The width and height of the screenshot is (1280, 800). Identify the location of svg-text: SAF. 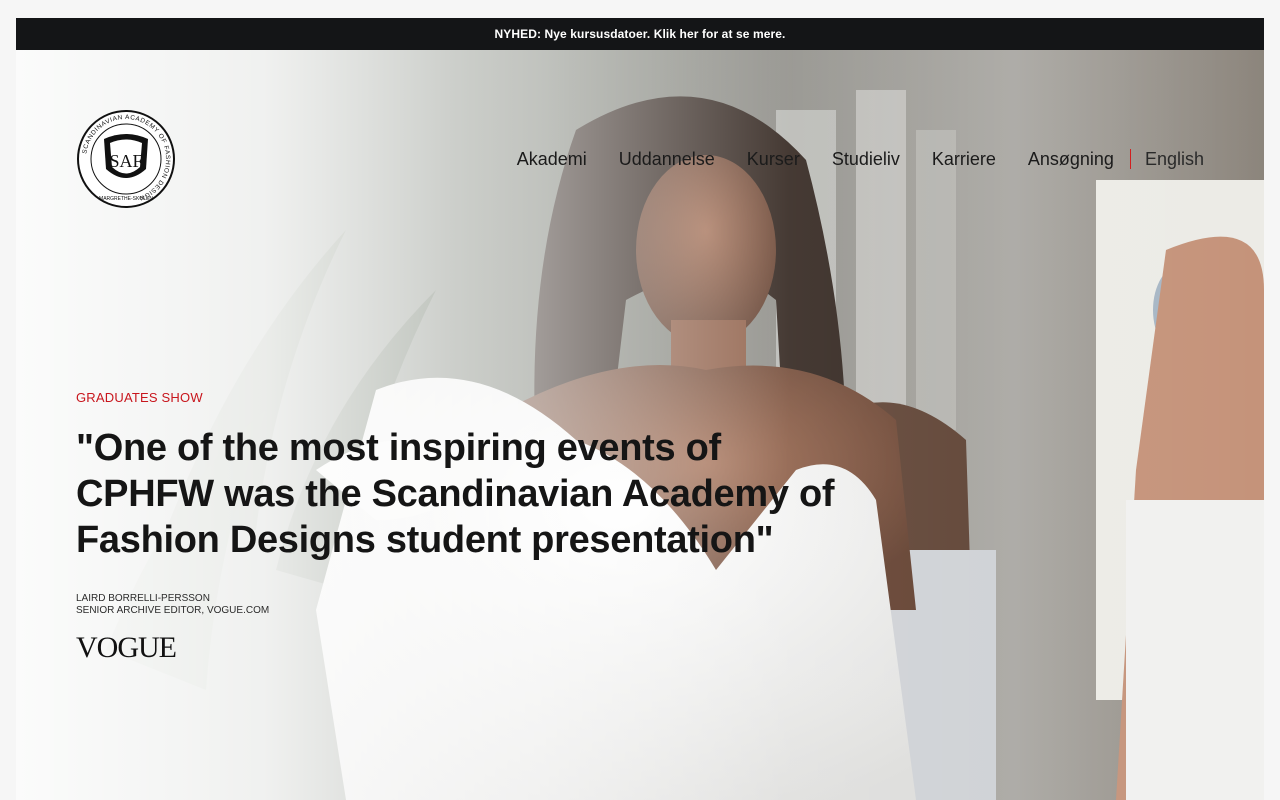
(125, 161).